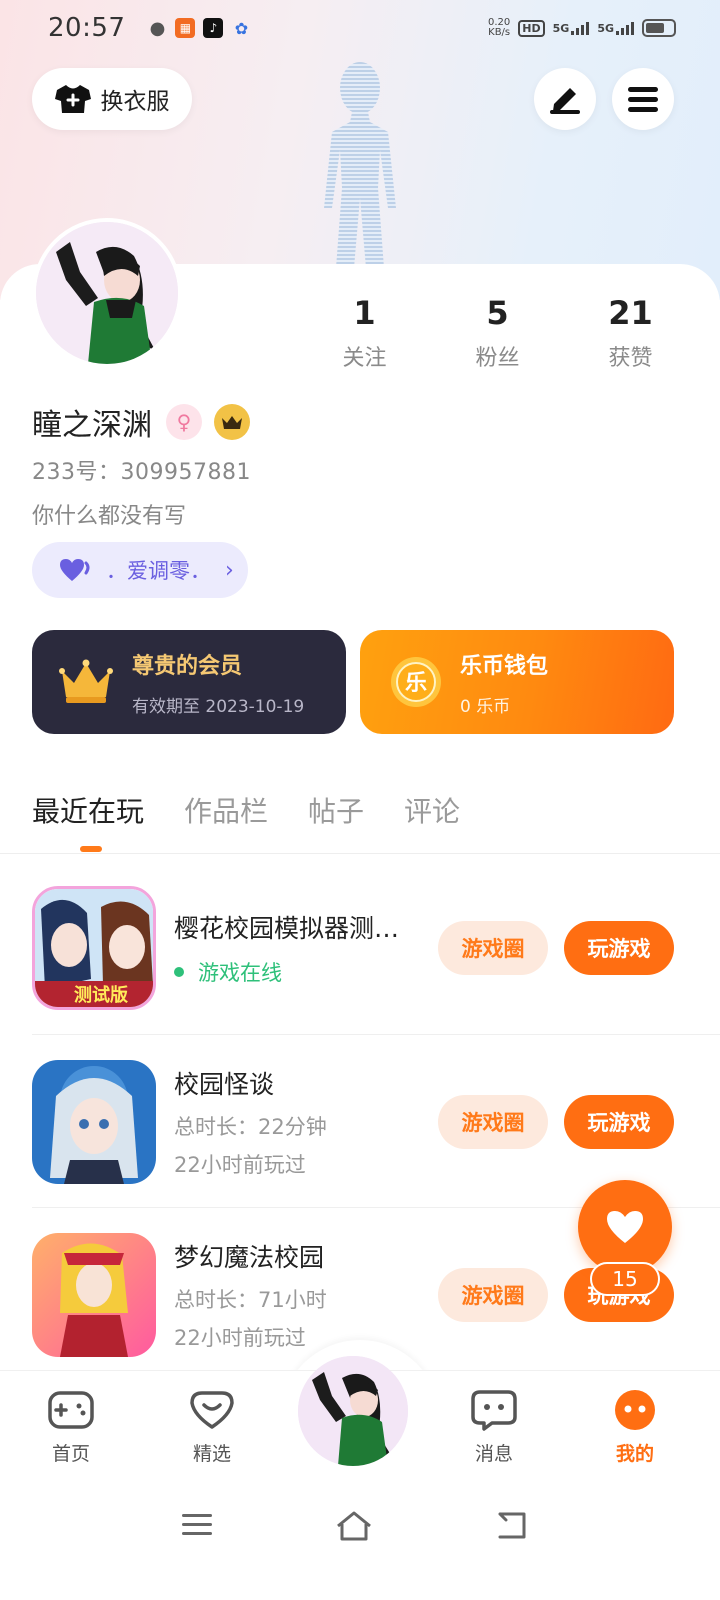  Describe the element at coordinates (360, 853) in the screenshot. I see `tabs-divider` at that location.